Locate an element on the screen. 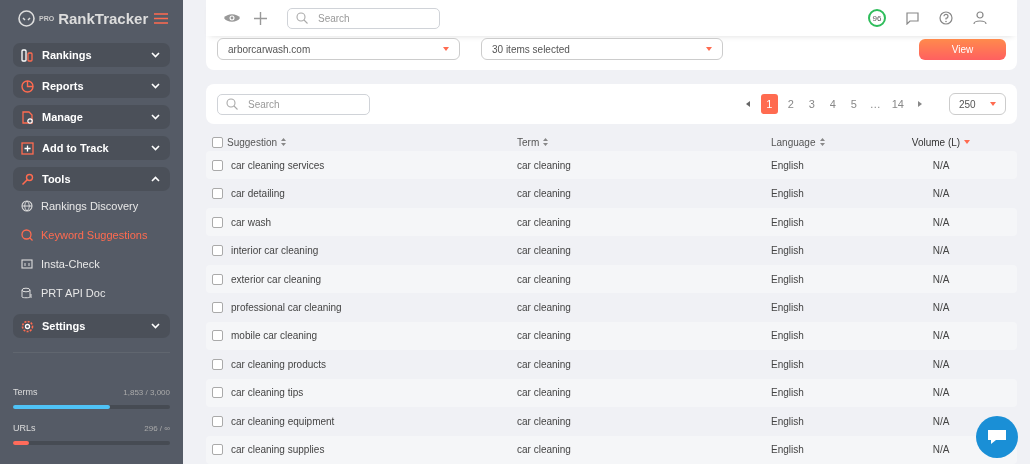 This screenshot has height=464, width=1030. chat-icon is located at coordinates (997, 437).